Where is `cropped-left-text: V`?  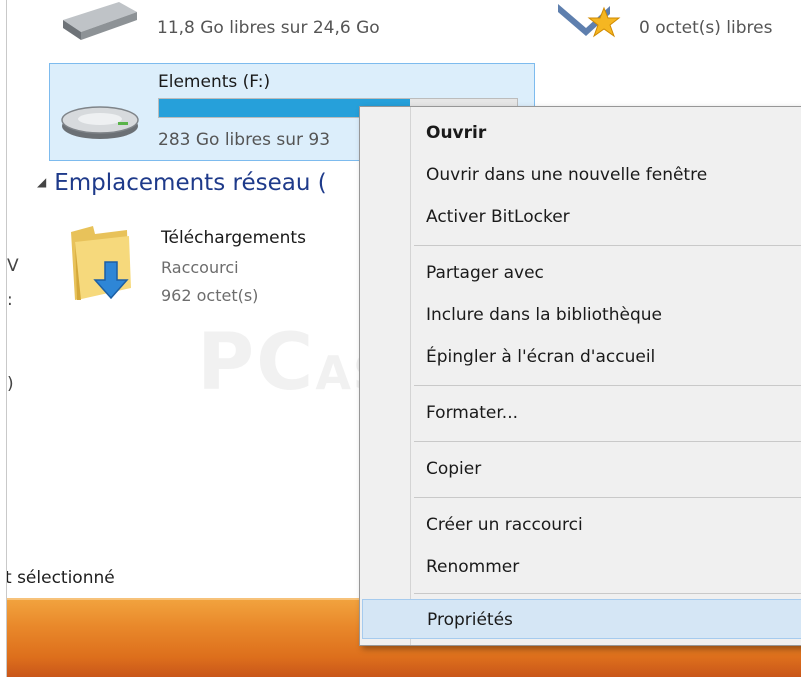 cropped-left-text: V is located at coordinates (13, 266).